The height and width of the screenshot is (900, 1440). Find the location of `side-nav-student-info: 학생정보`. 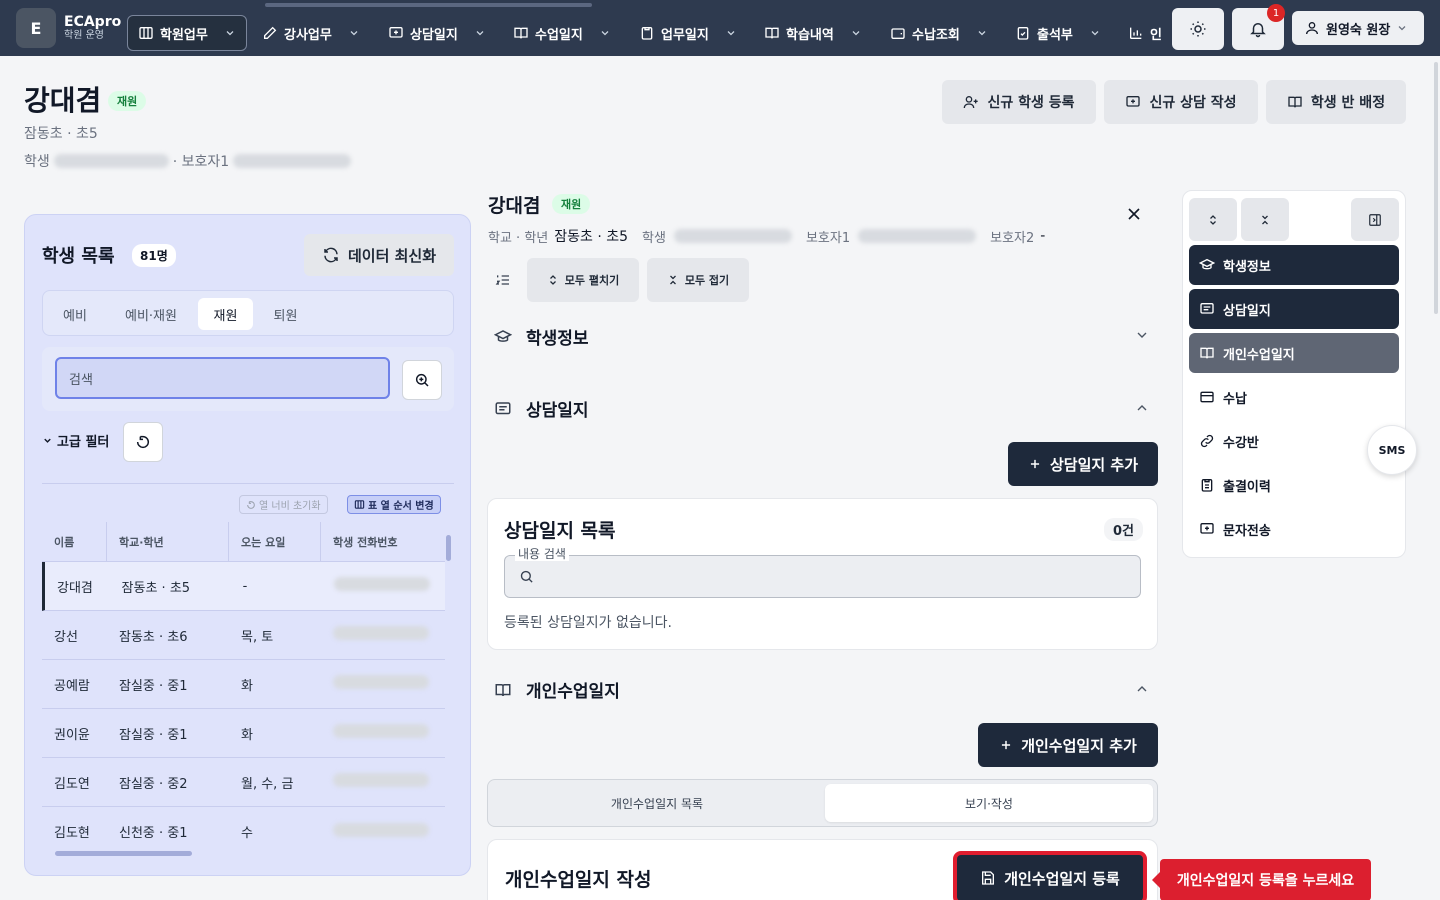

side-nav-student-info: 학생정보 is located at coordinates (1294, 265).